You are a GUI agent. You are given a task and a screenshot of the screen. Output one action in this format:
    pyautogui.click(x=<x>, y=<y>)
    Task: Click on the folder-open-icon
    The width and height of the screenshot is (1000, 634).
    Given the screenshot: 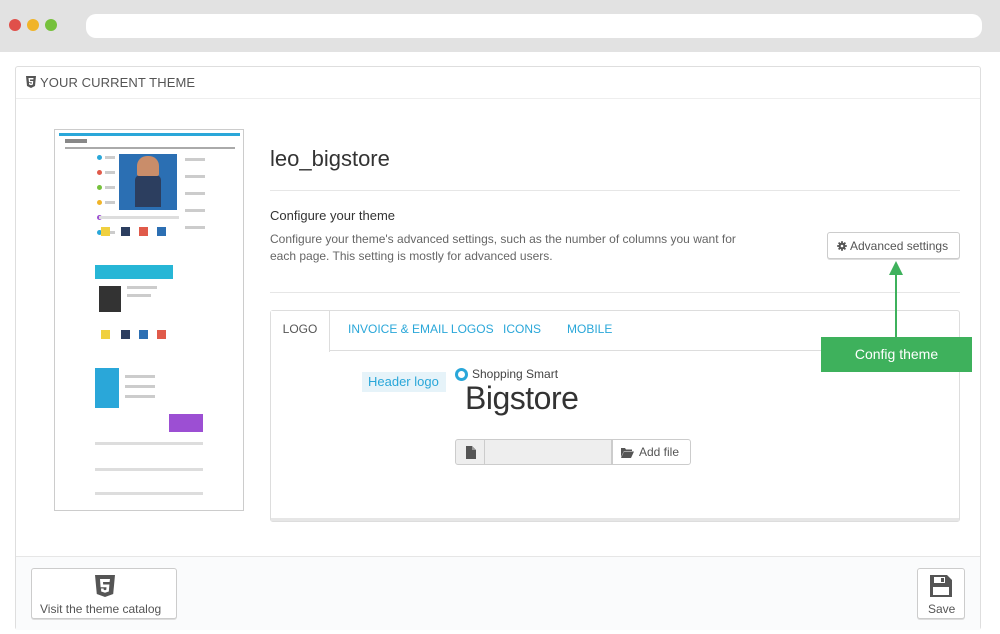 What is the action you would take?
    pyautogui.click(x=627, y=453)
    